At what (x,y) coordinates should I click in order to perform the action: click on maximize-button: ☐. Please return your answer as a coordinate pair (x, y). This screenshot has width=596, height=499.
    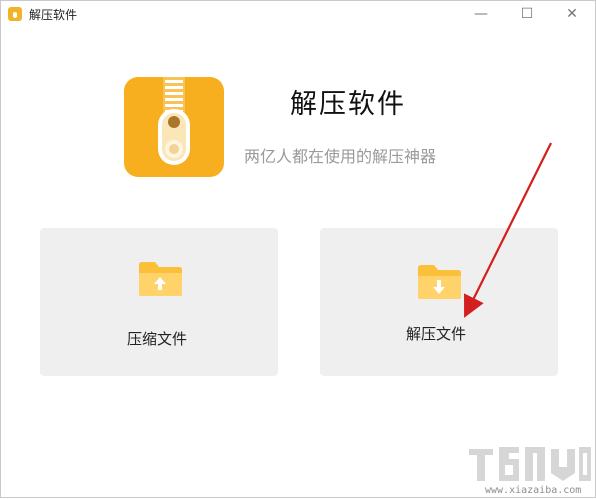
    Looking at the image, I should click on (527, 15).